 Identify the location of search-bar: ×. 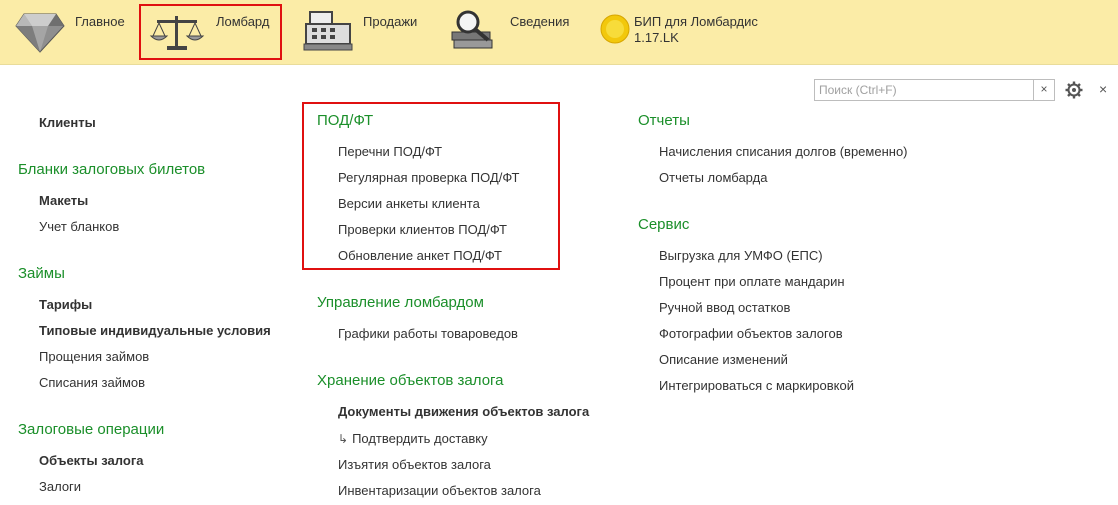
(934, 90).